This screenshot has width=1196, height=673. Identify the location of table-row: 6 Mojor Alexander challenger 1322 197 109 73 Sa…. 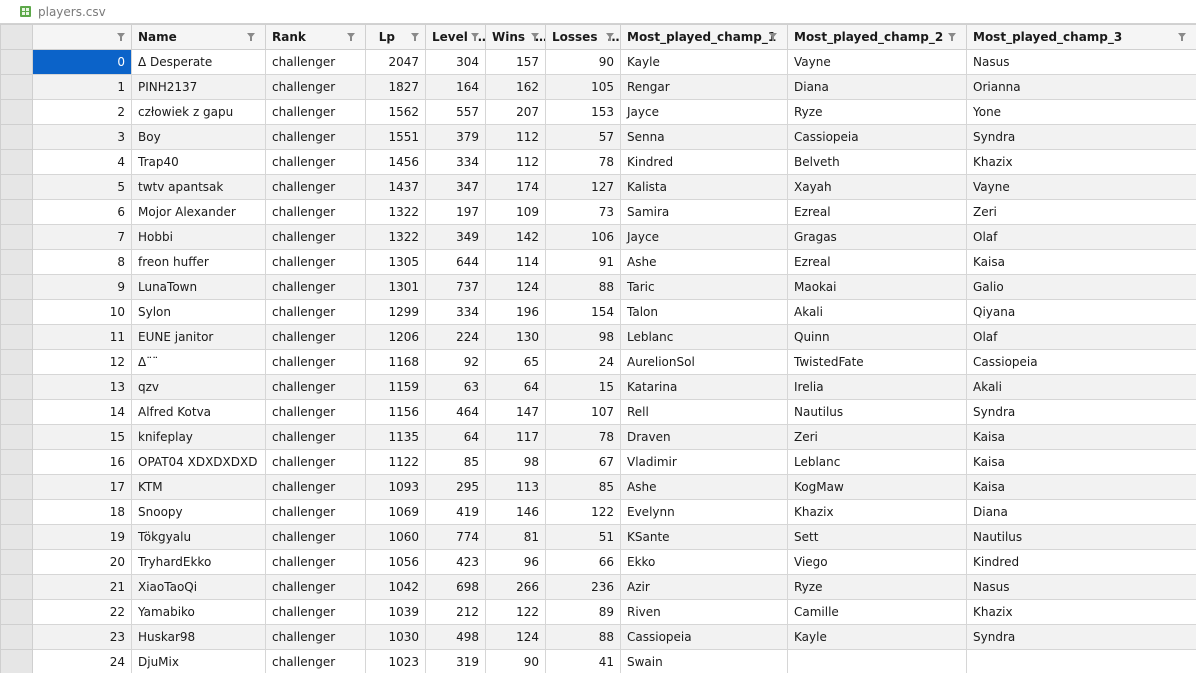
(598, 212).